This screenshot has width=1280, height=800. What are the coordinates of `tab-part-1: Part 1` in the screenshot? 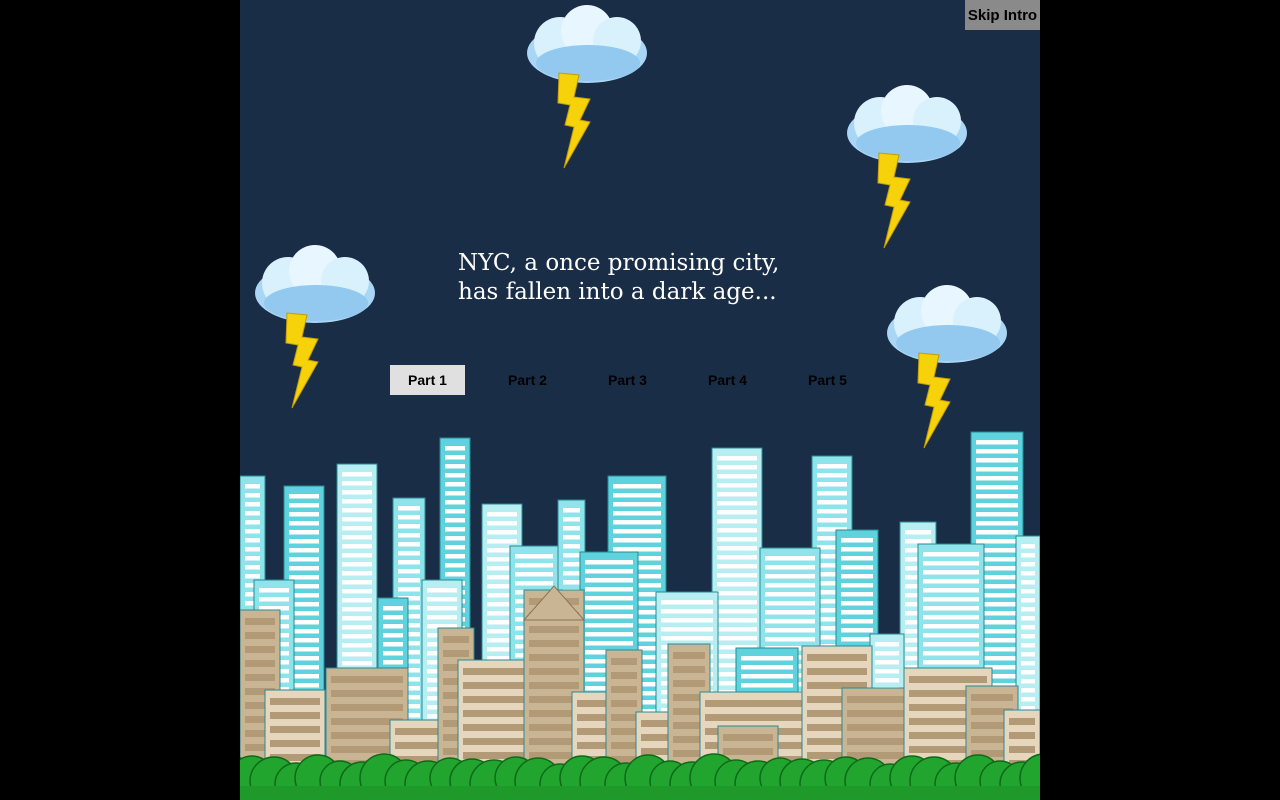 It's located at (427, 380).